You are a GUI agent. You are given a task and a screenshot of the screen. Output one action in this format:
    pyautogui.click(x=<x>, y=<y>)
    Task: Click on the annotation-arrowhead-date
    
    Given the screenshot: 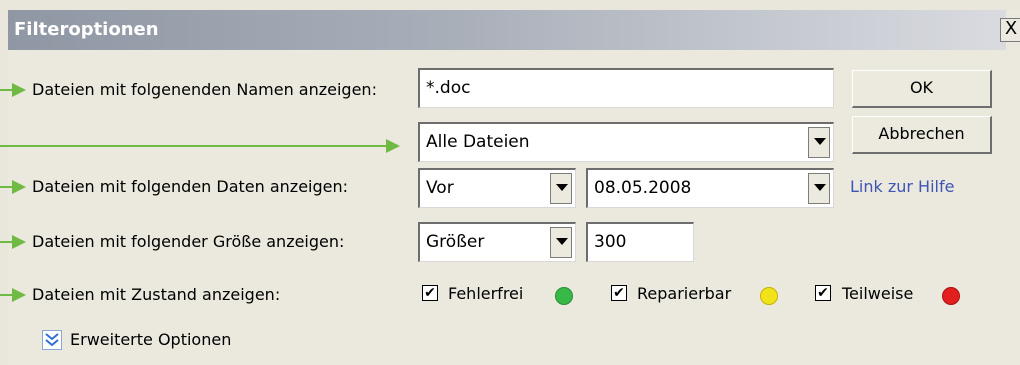 What is the action you would take?
    pyautogui.click(x=19, y=187)
    